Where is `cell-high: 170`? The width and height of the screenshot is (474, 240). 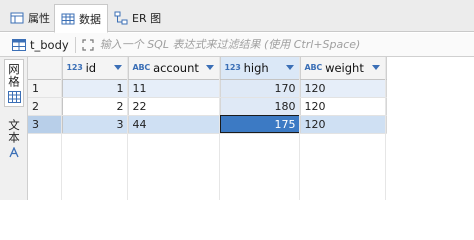
cell-high: 170 is located at coordinates (260, 88).